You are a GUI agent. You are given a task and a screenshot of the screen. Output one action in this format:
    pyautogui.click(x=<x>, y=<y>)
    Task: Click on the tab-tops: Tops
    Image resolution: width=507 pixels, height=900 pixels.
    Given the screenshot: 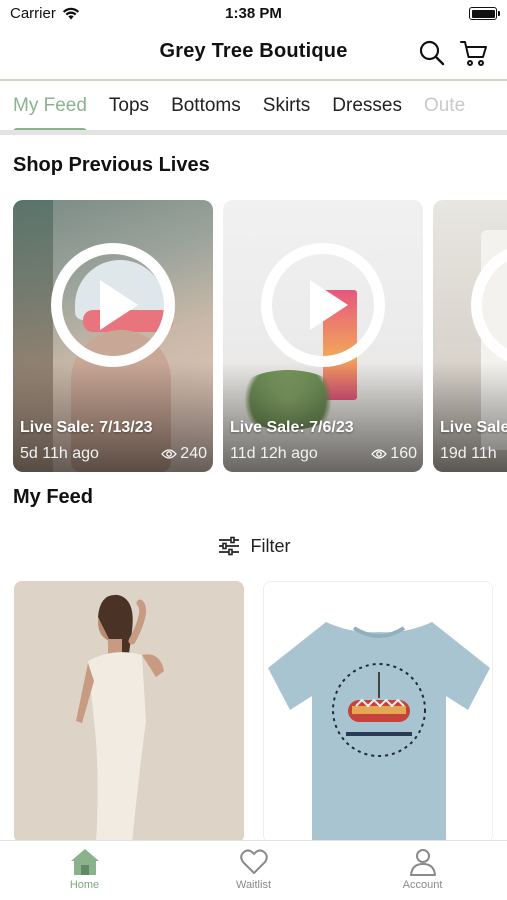 What is the action you would take?
    pyautogui.click(x=129, y=108)
    